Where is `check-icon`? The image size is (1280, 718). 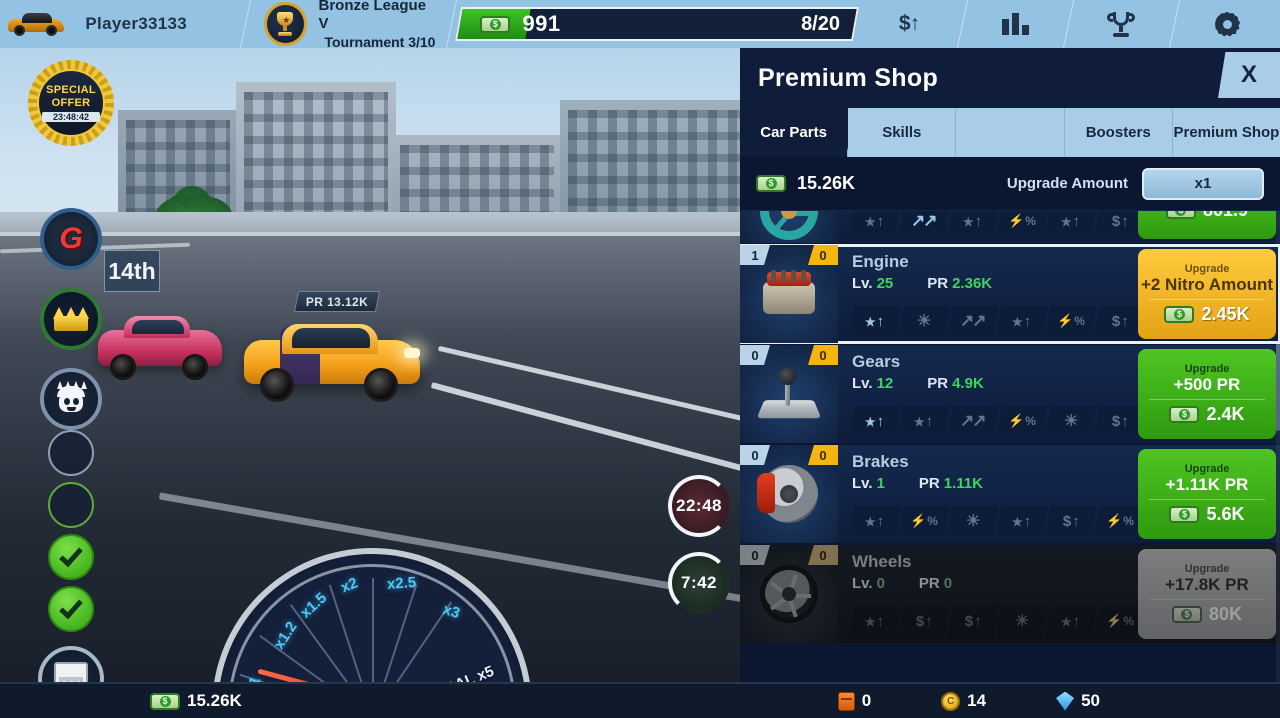
check-icon is located at coordinates (71, 554).